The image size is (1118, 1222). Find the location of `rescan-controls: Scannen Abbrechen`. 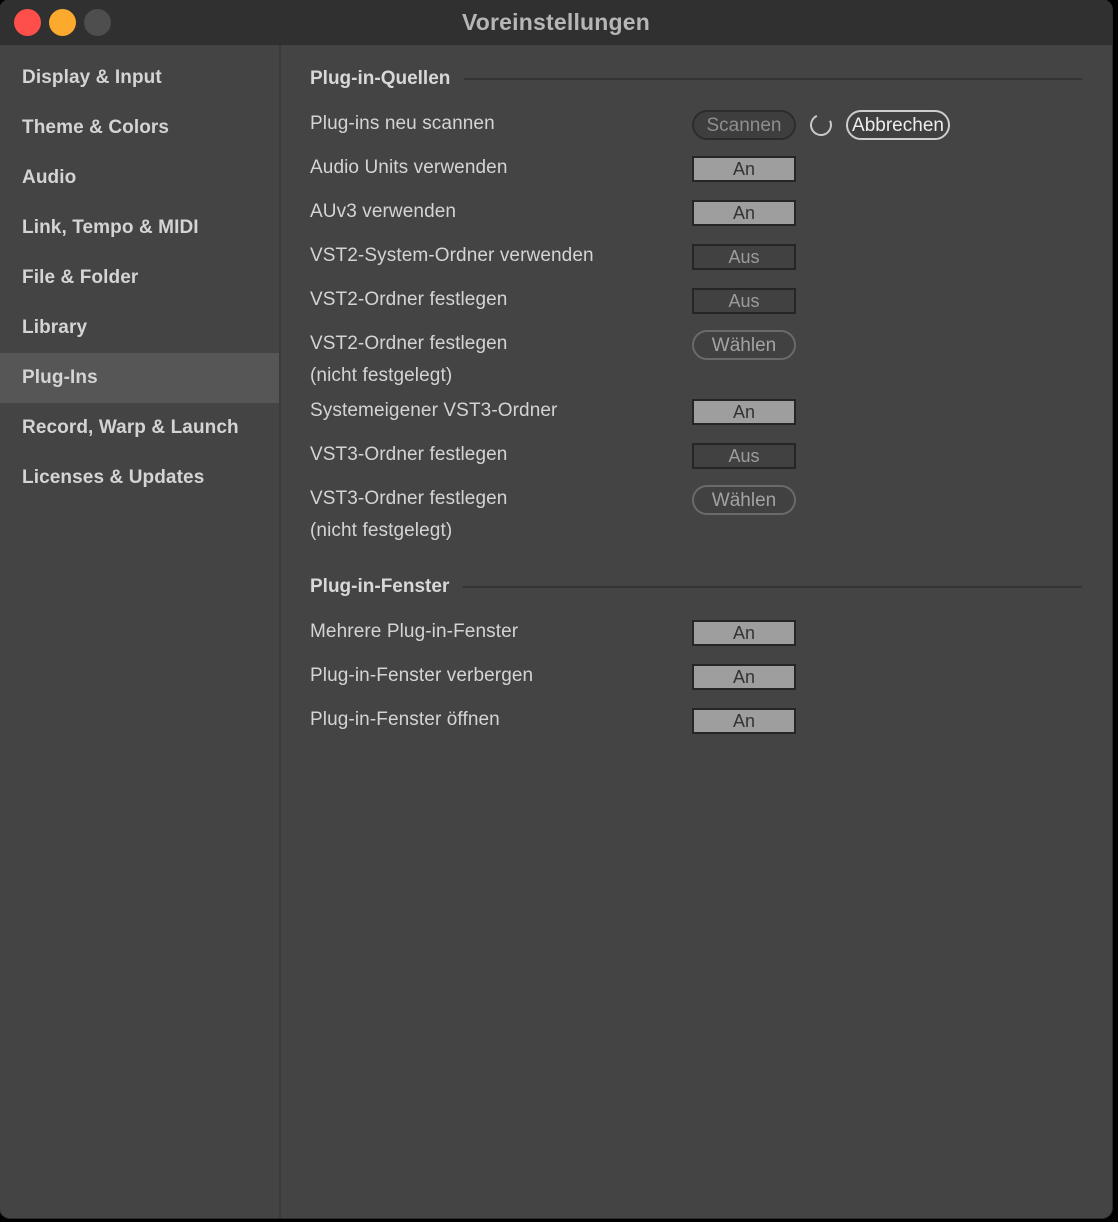

rescan-controls: Scannen Abbrechen is located at coordinates (821, 125).